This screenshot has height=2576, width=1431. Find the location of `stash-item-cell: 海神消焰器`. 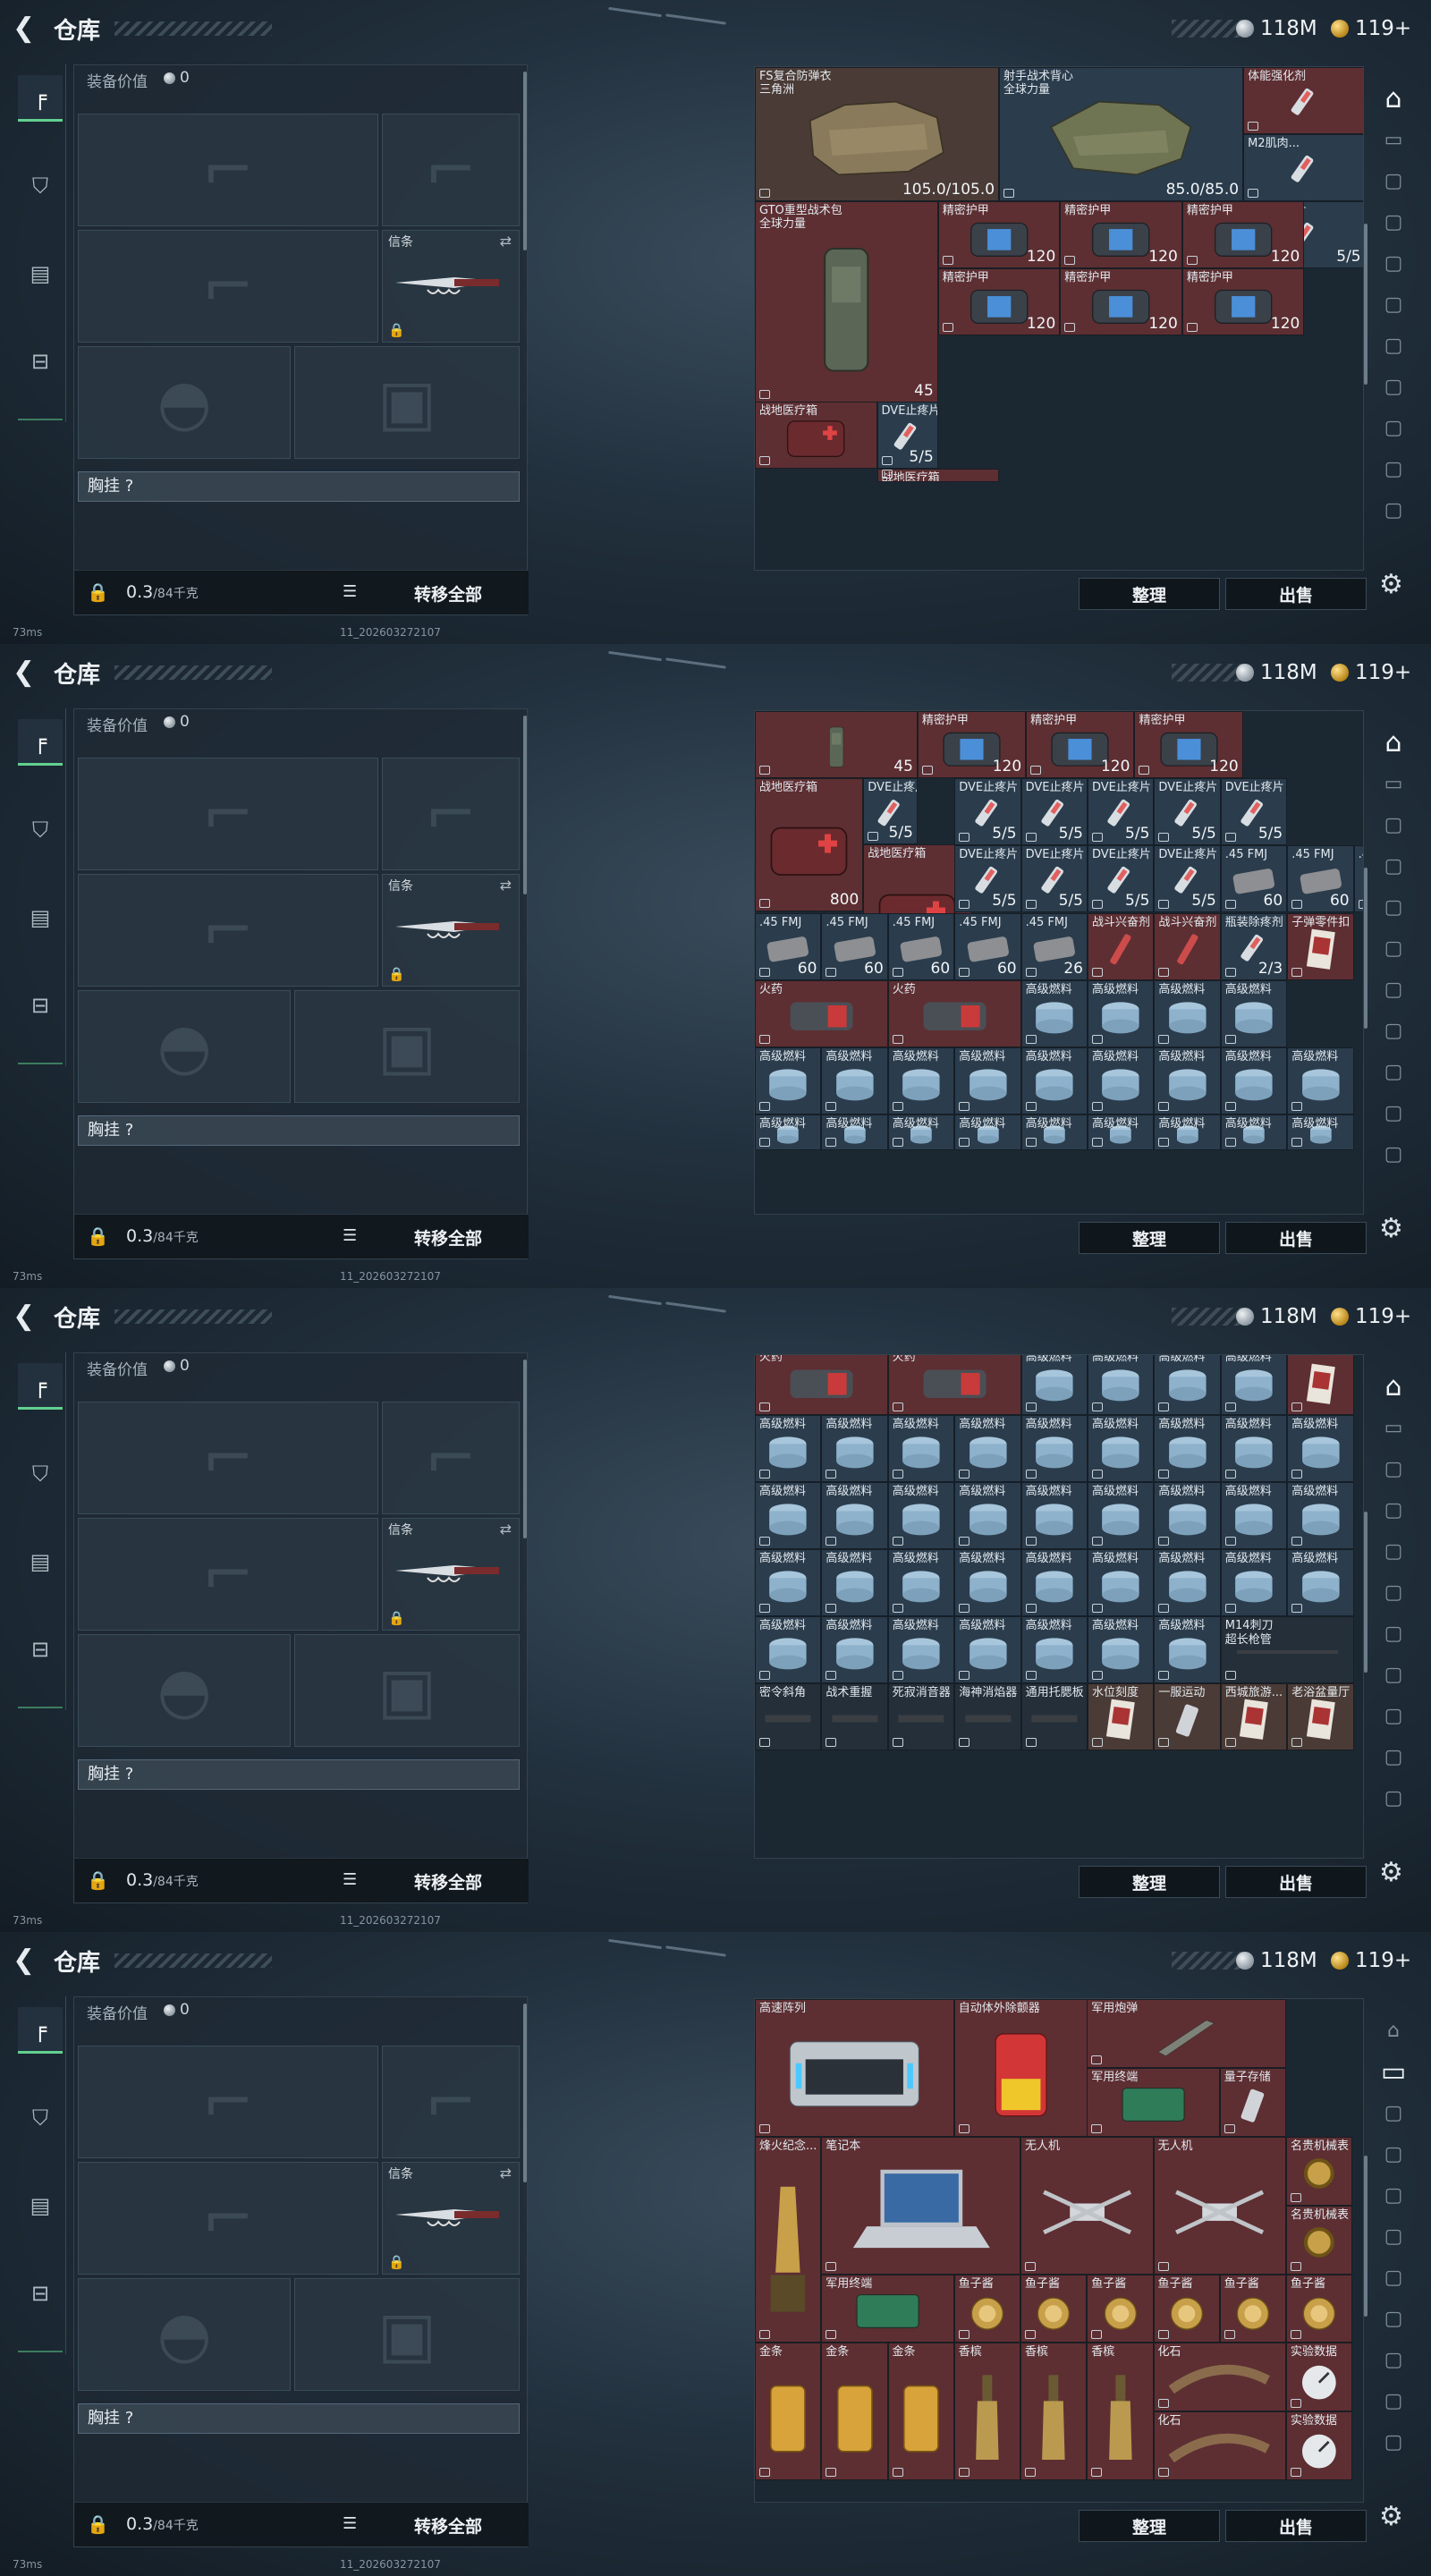

stash-item-cell: 海神消焰器 is located at coordinates (988, 1716).